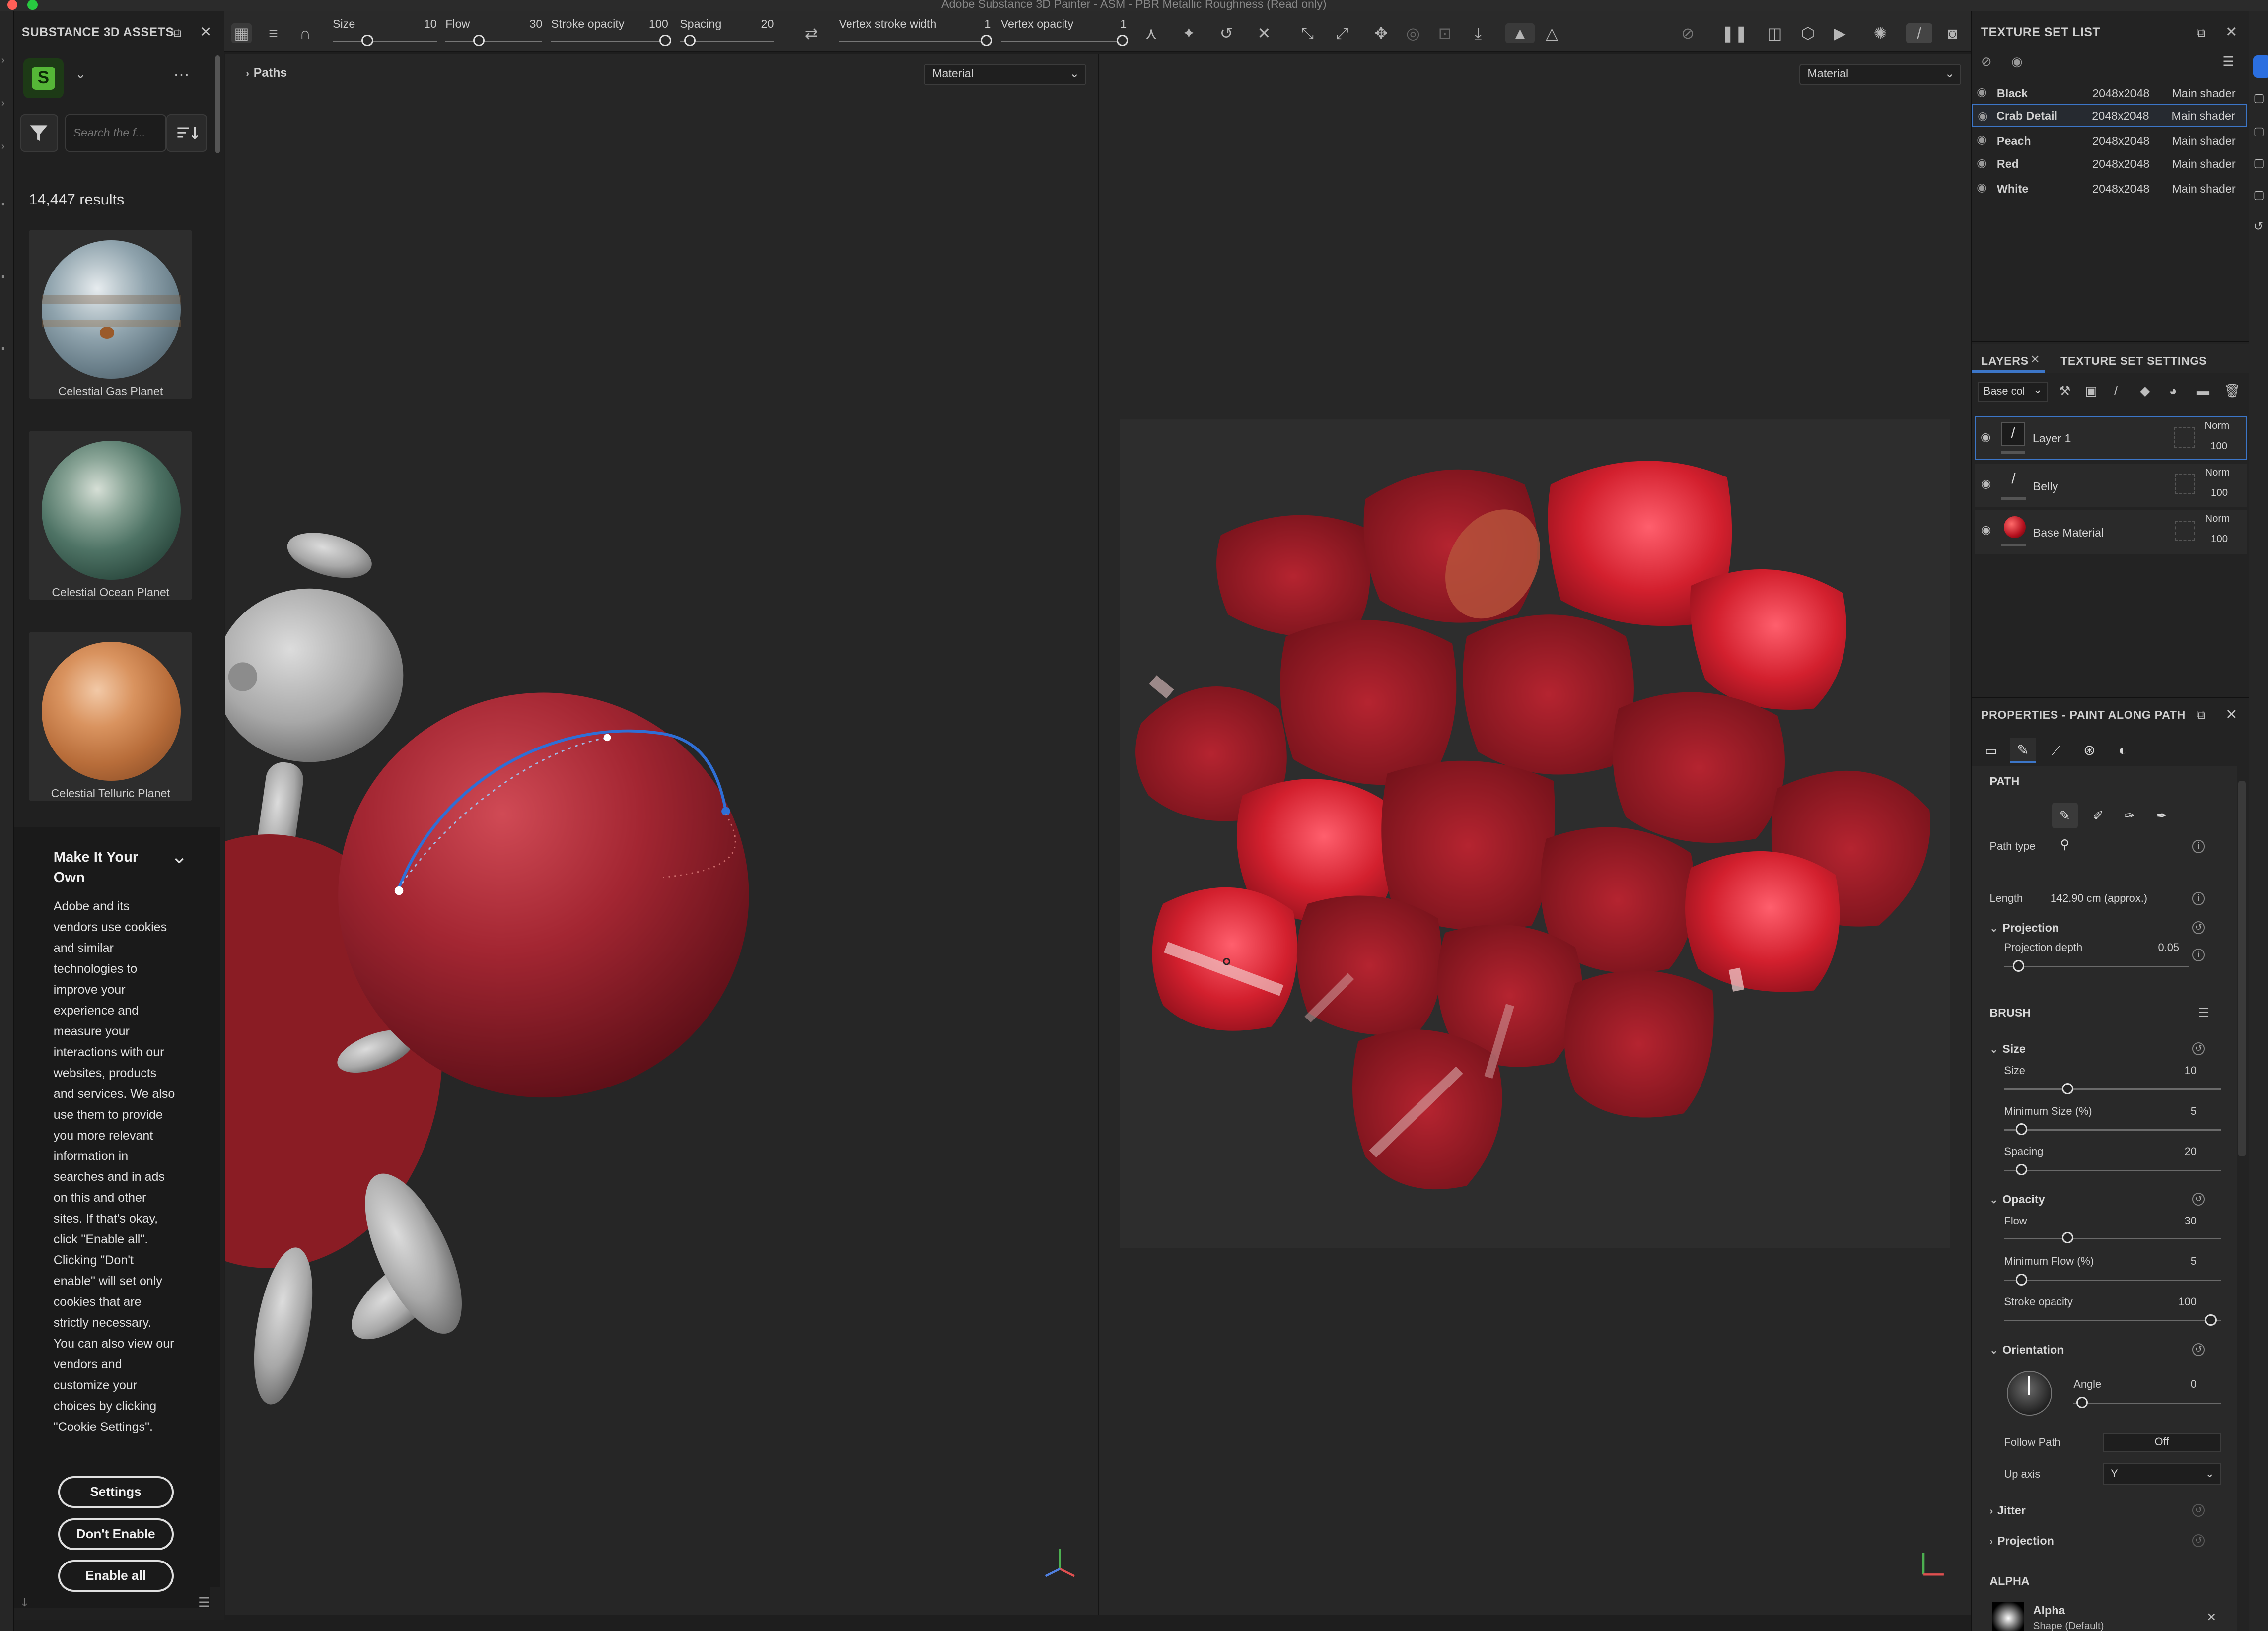 This screenshot has width=2268, height=1631. Describe the element at coordinates (2147, 1403) in the screenshot. I see `angle-slider` at that location.